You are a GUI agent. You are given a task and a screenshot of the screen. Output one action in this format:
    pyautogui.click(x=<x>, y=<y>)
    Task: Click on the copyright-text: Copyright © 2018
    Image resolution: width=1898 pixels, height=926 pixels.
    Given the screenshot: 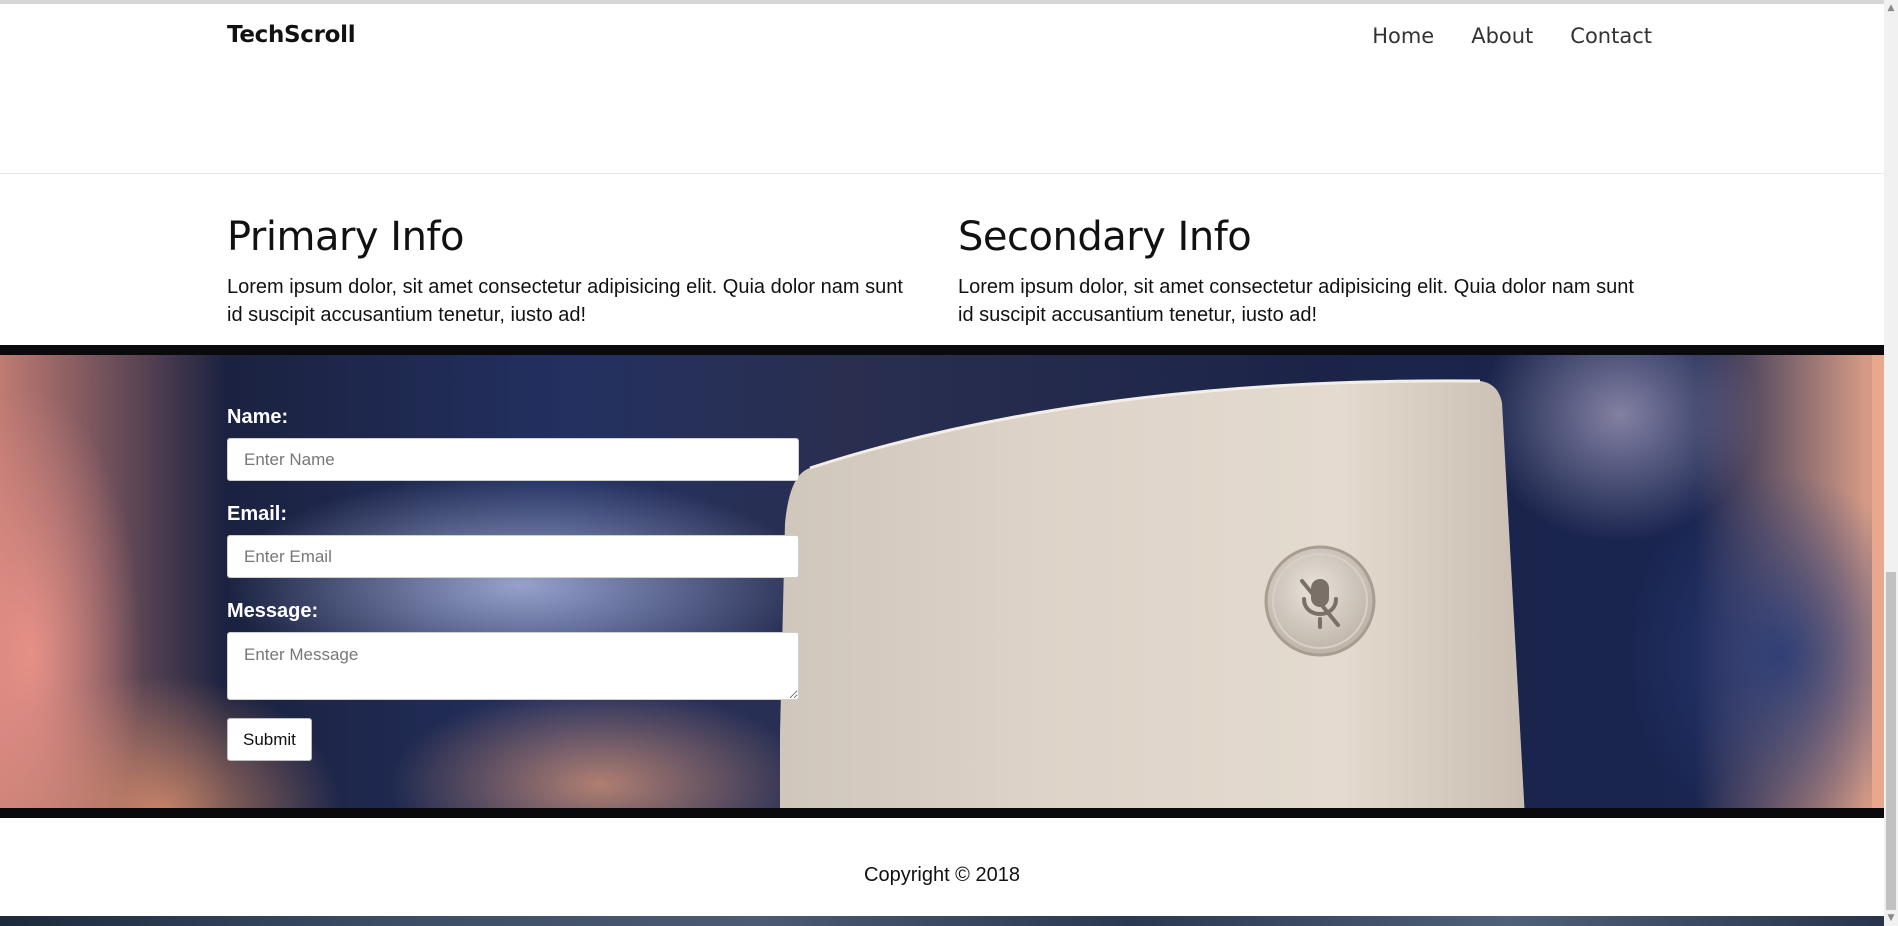 What is the action you would take?
    pyautogui.click(x=942, y=875)
    